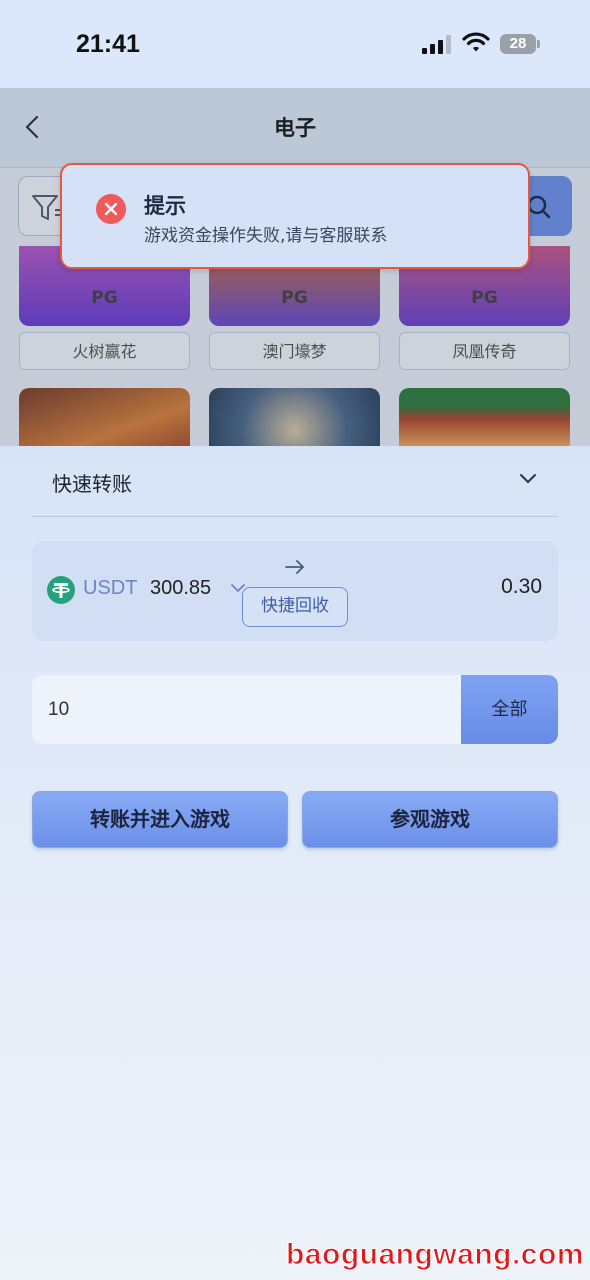 Image resolution: width=590 pixels, height=1280 pixels. Describe the element at coordinates (430, 819) in the screenshot. I see `view-game-button: 参观游戏` at that location.